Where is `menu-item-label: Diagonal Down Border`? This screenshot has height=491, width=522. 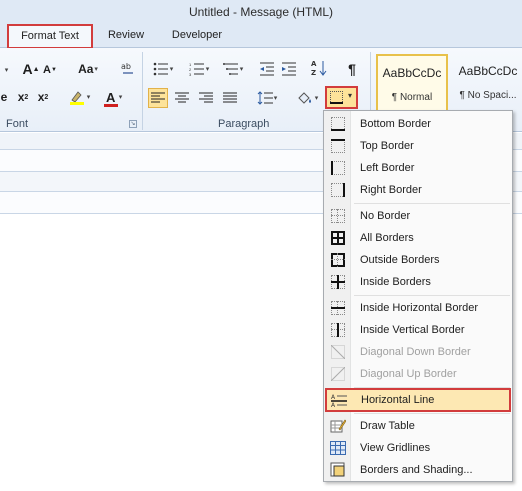 menu-item-label: Diagonal Down Border is located at coordinates (415, 352).